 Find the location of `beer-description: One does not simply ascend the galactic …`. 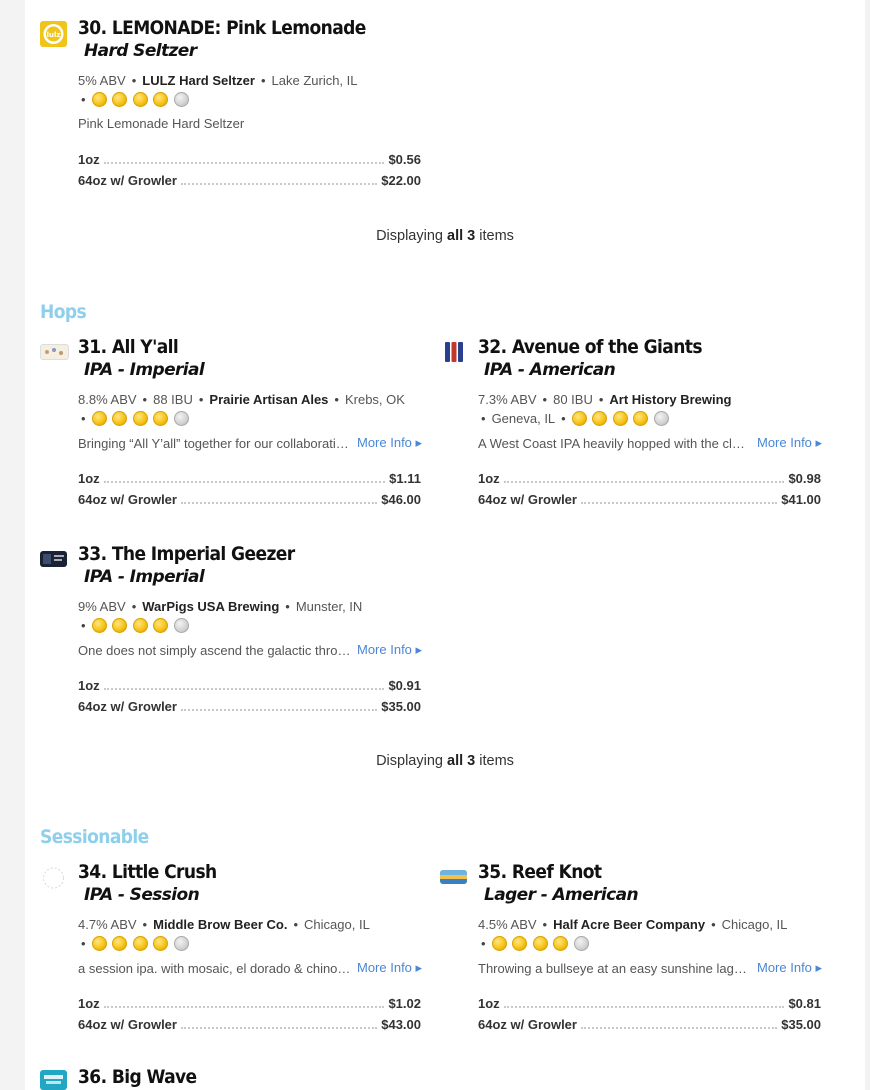

beer-description: One does not simply ascend the galactic … is located at coordinates (250, 650).